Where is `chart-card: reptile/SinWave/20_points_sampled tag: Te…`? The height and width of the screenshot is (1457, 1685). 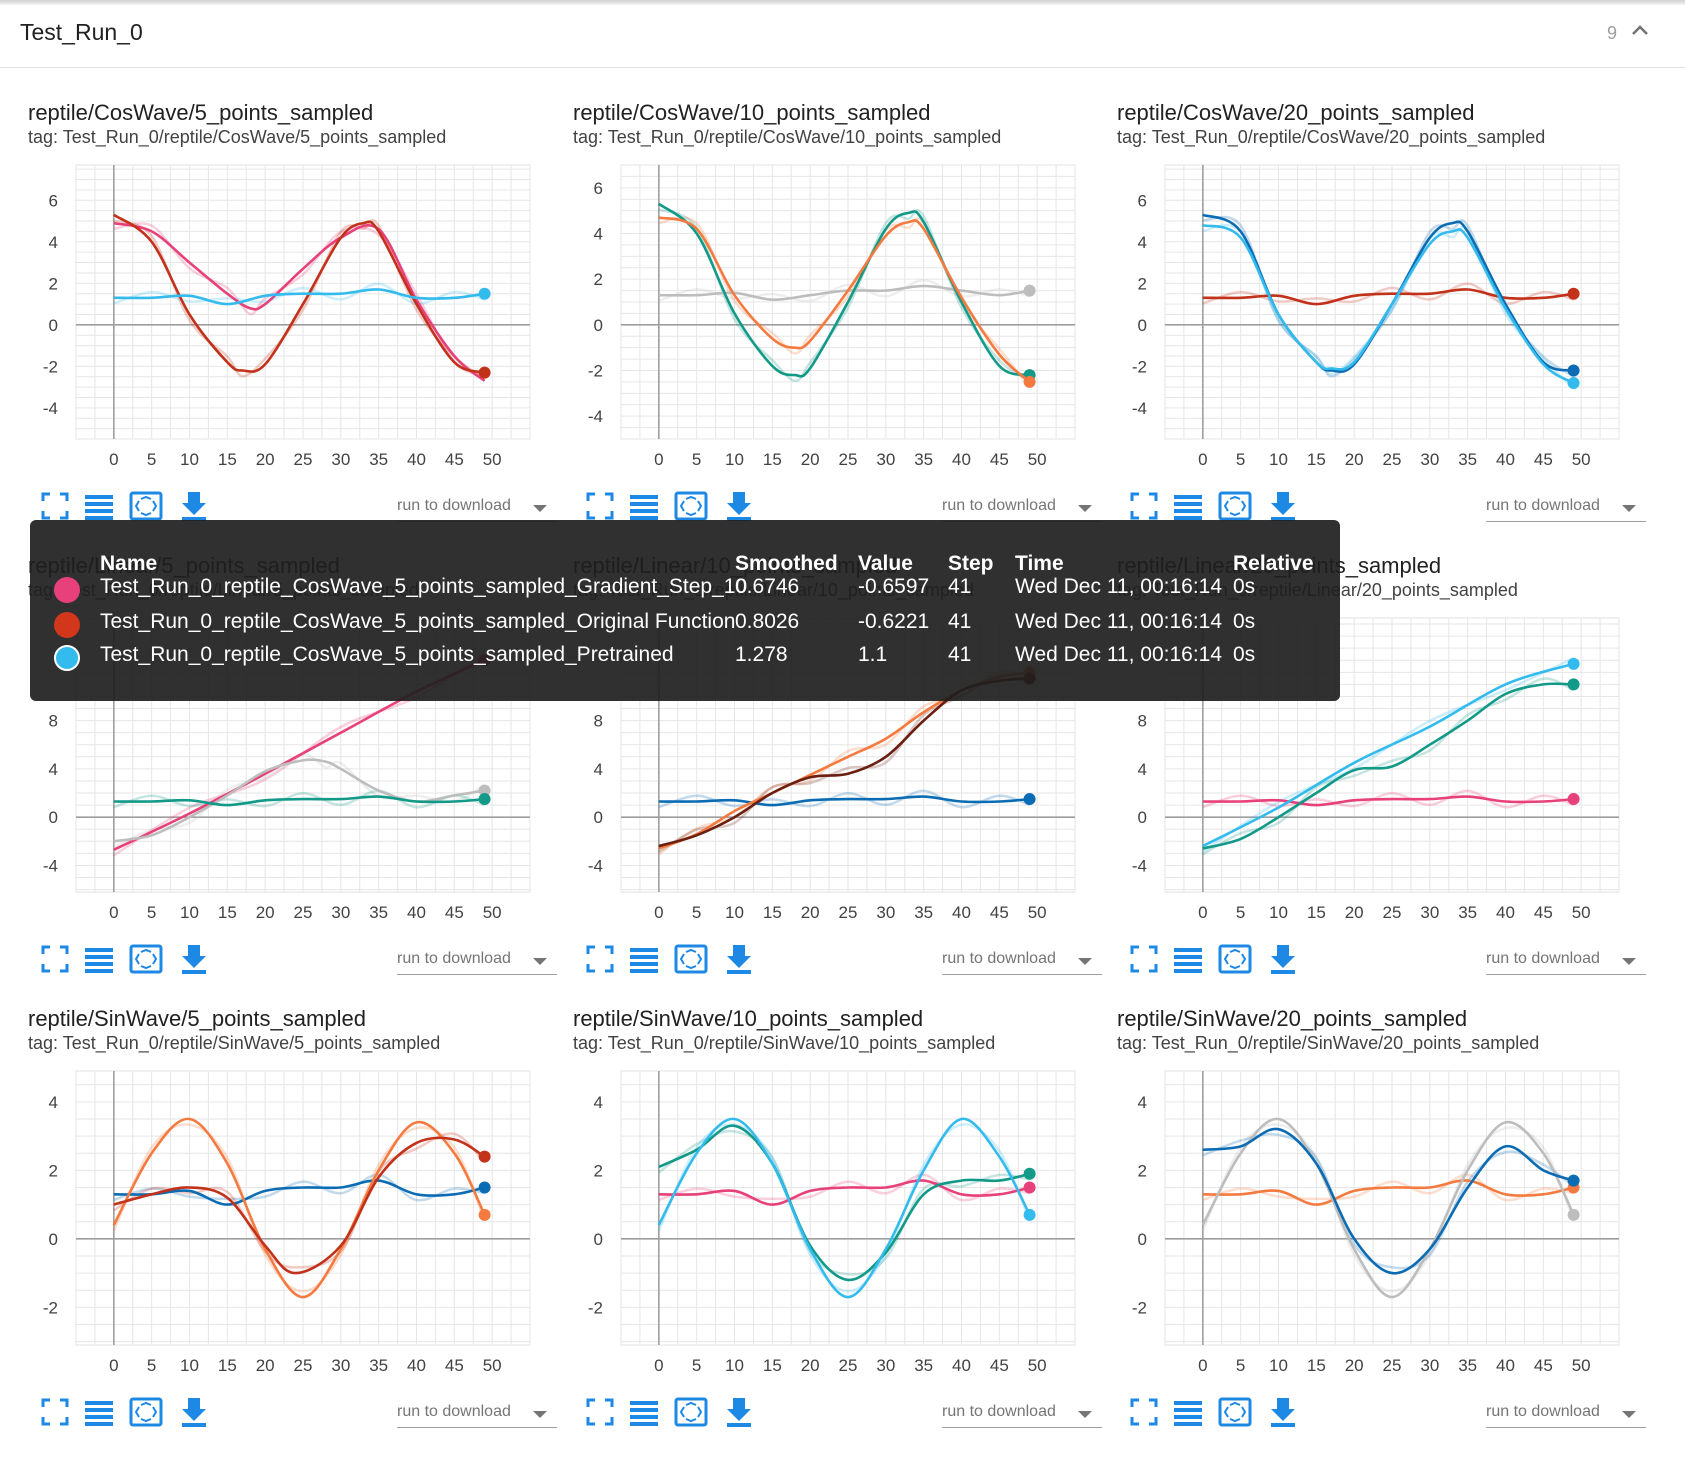
chart-card: reptile/SinWave/20_points_sampled tag: Te… is located at coordinates (1382, 1228).